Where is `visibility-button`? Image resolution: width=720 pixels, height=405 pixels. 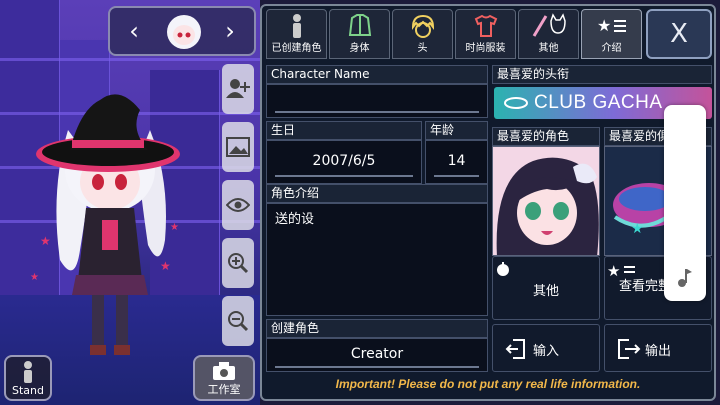 visibility-button is located at coordinates (238, 205).